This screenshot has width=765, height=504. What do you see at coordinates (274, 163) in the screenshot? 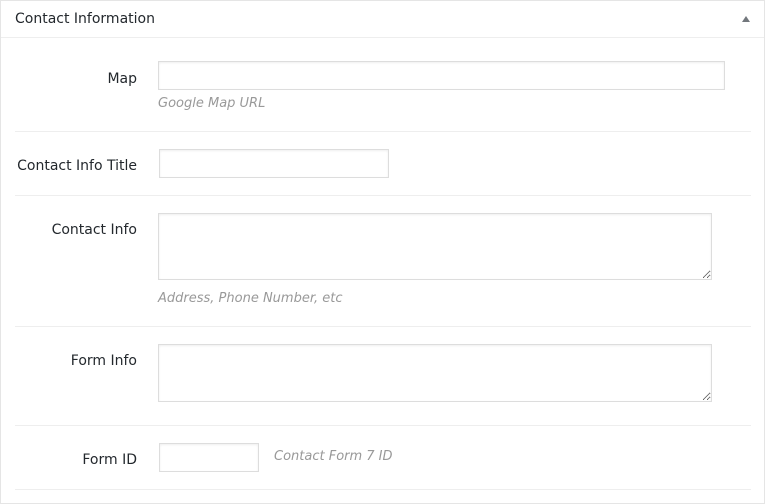
I see `contact-info-title-input` at bounding box center [274, 163].